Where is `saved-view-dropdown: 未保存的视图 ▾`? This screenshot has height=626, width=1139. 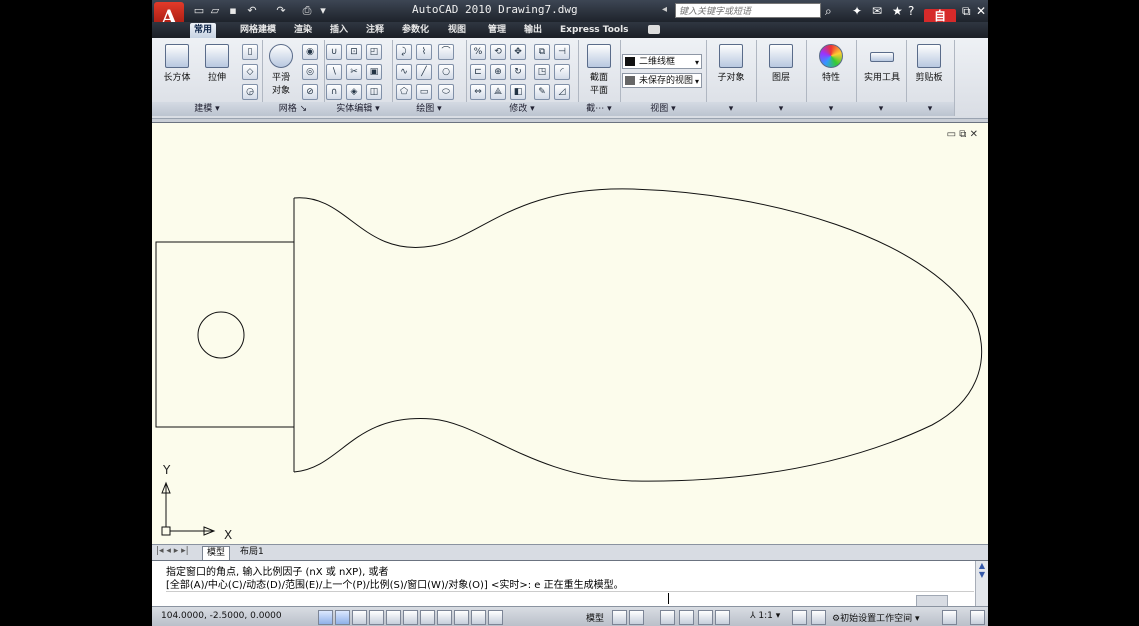
saved-view-dropdown: 未保存的视图 ▾ is located at coordinates (662, 80).